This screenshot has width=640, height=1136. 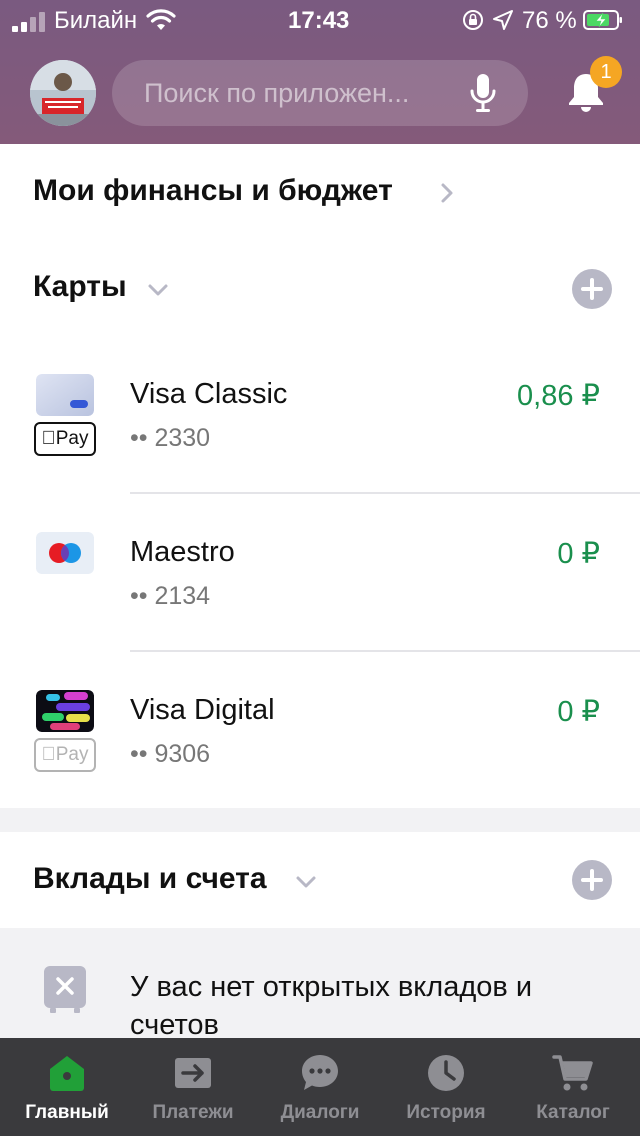 I want to click on card-item-visa-digital: Pay Visa Digital •• 9306 0 ₽, so click(x=320, y=737).